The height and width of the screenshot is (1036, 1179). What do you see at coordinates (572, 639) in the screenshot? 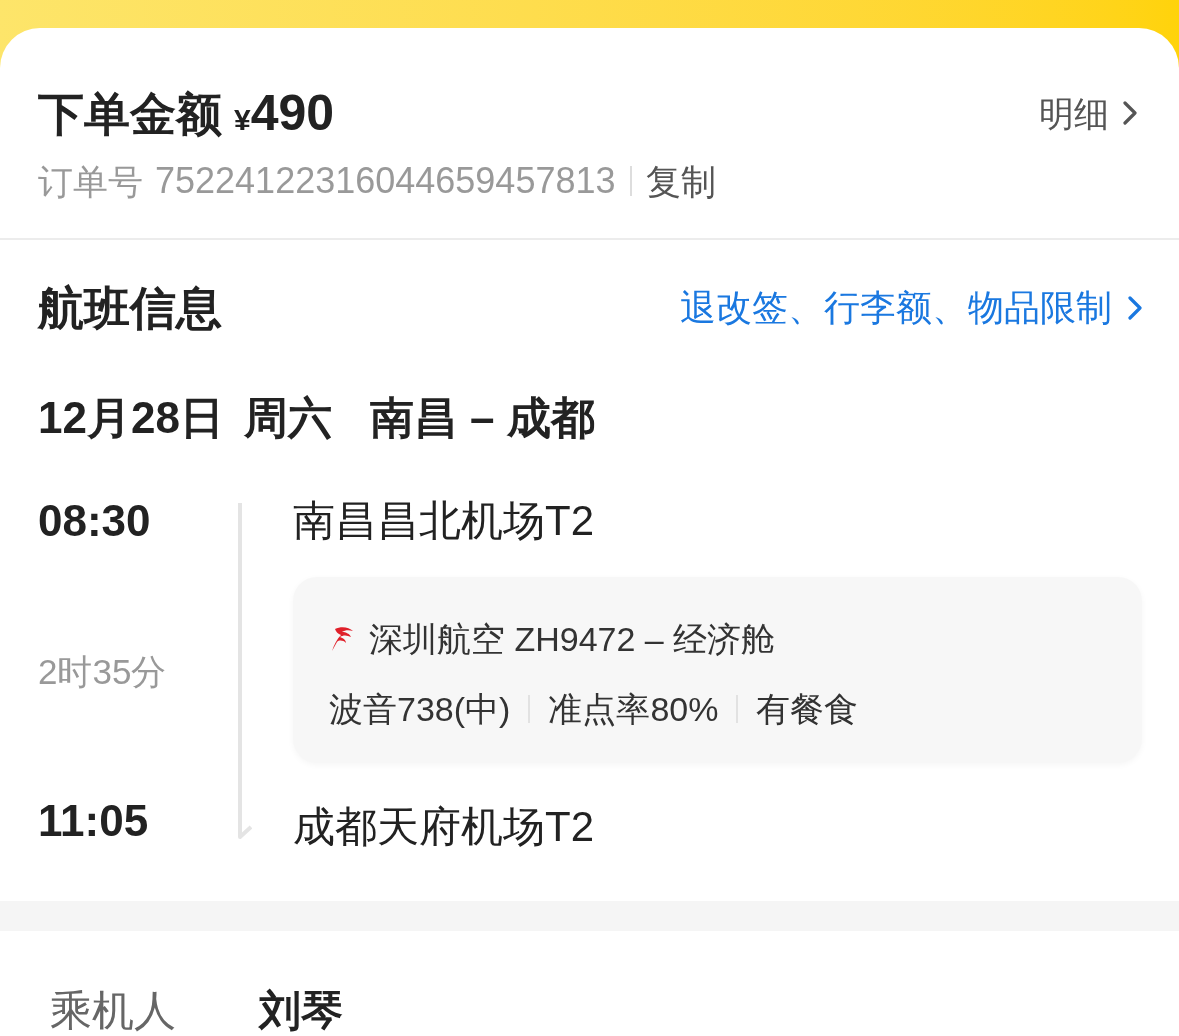
I see `airline-flight: 深圳航空 ZH9472 – 经济舱` at bounding box center [572, 639].